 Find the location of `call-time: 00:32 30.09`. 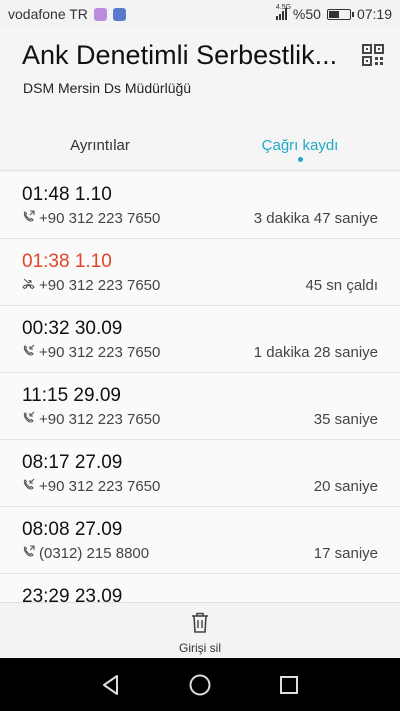

call-time: 00:32 30.09 is located at coordinates (72, 328).